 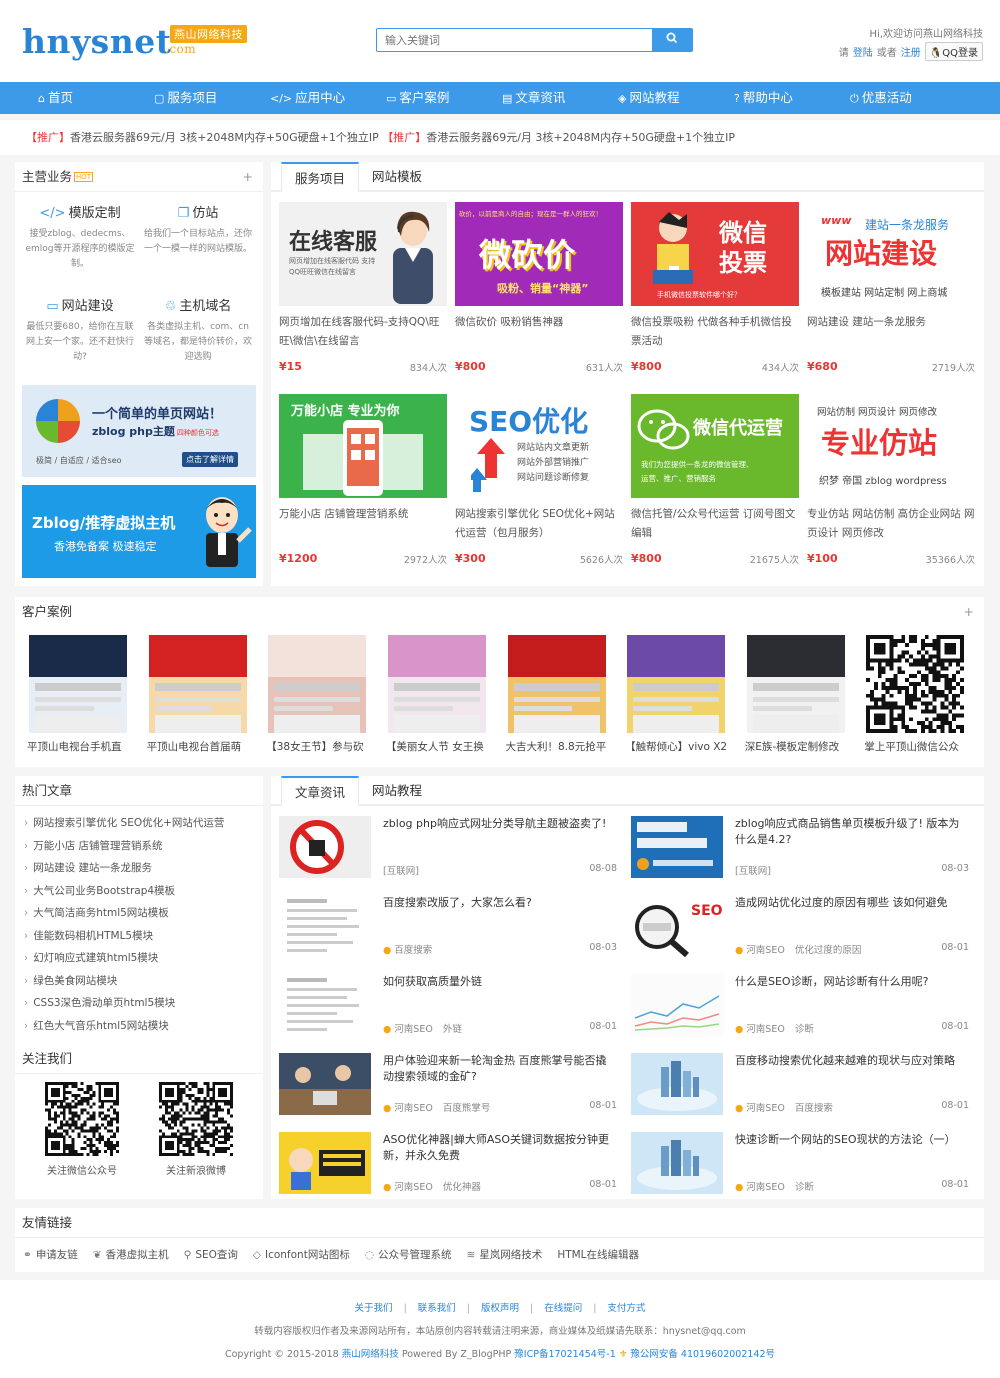 I want to click on service-title: 专业仿站 网站仿制 高仿企业网站 网页设计 网页修改, so click(x=891, y=524).